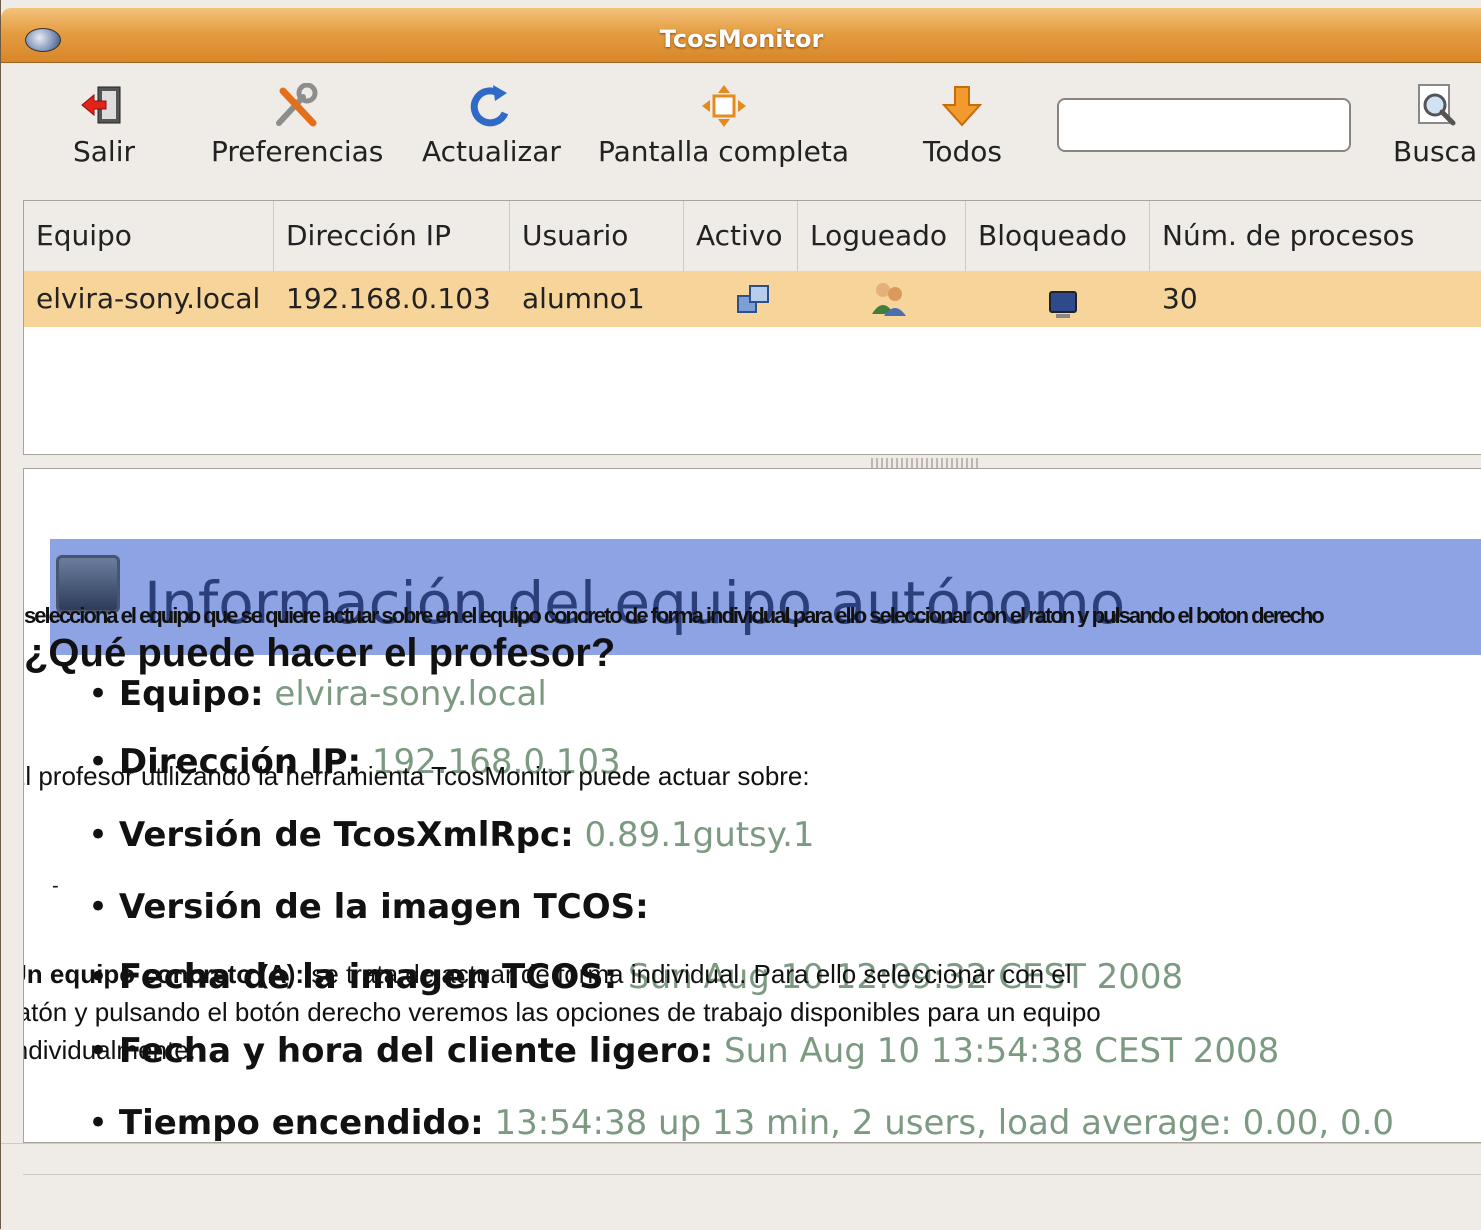 Image resolution: width=1481 pixels, height=1230 pixels. Describe the element at coordinates (392, 236) in the screenshot. I see `column-header-ip: Dirección IP` at that location.